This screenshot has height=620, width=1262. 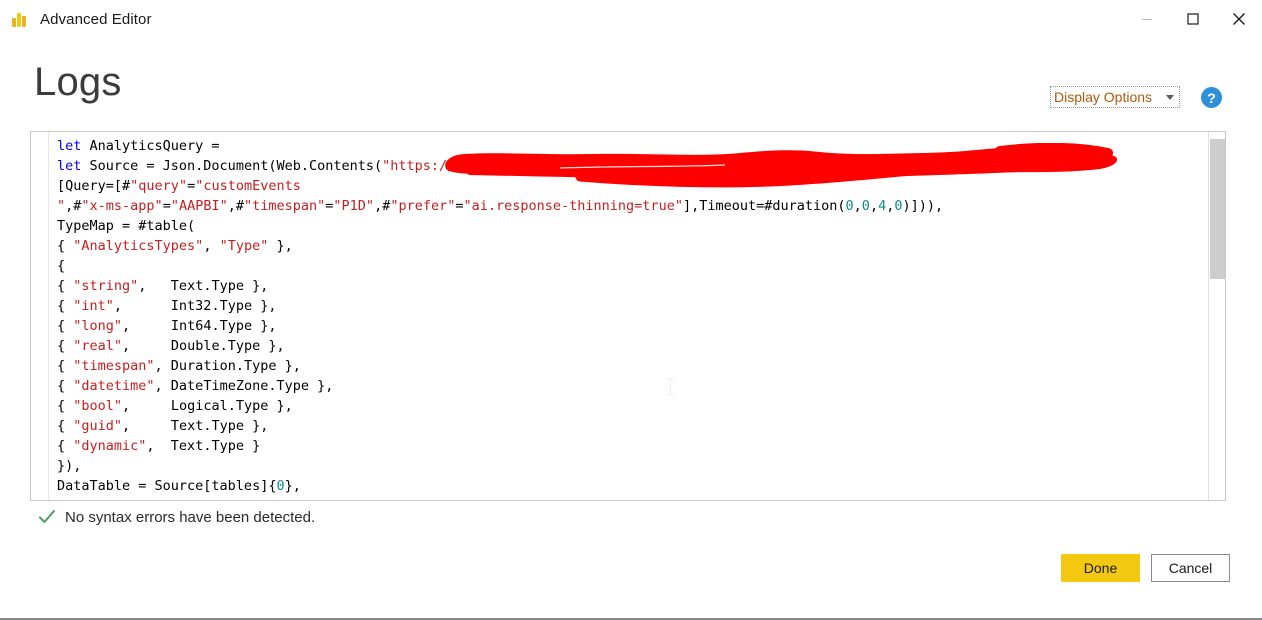 What do you see at coordinates (1103, 97) in the screenshot?
I see `display-options-label: Display Options` at bounding box center [1103, 97].